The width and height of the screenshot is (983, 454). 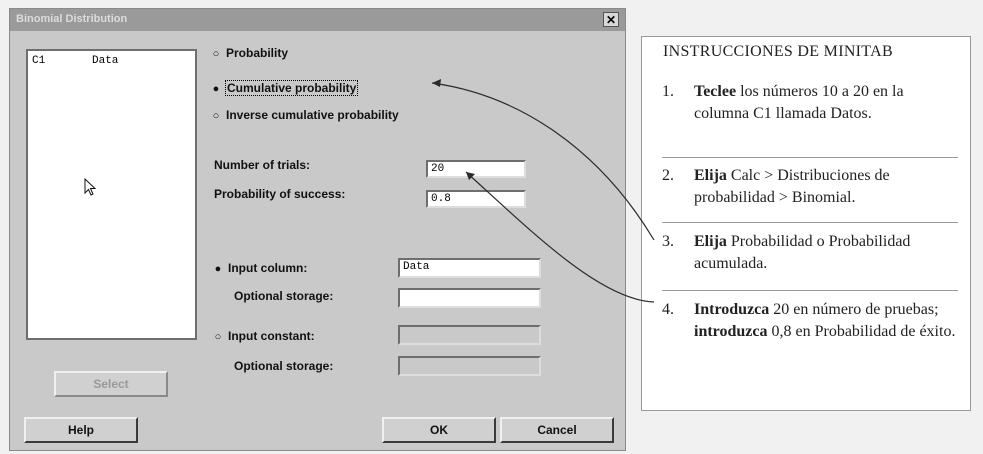 I want to click on callout-arrows, so click(x=543, y=191).